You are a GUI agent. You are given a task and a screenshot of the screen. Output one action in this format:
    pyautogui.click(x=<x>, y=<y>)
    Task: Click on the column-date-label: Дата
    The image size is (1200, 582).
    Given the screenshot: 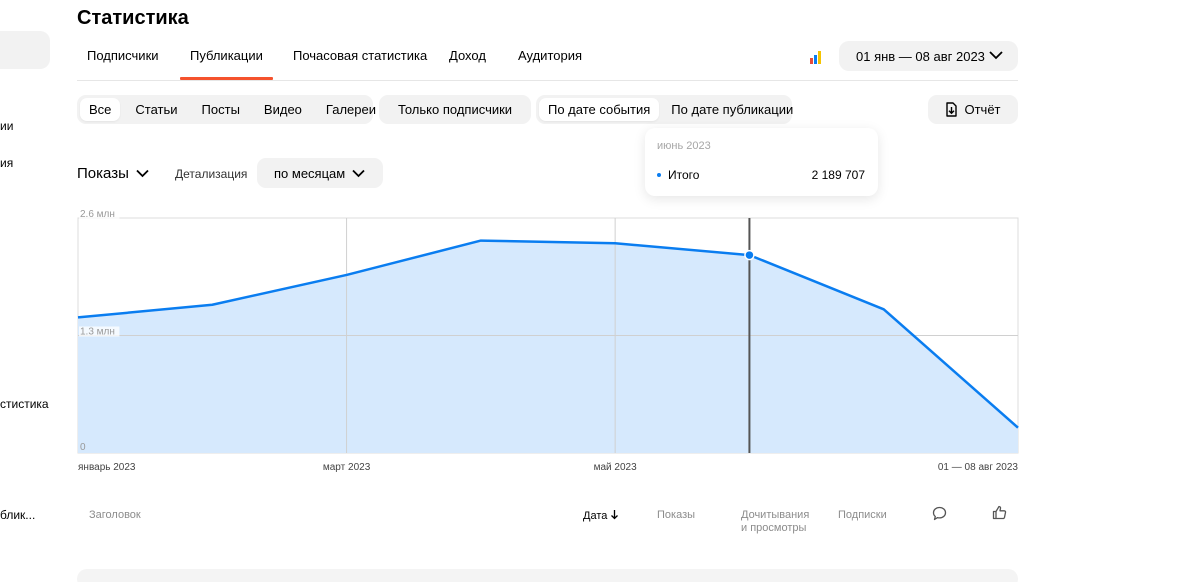 What is the action you would take?
    pyautogui.click(x=595, y=516)
    